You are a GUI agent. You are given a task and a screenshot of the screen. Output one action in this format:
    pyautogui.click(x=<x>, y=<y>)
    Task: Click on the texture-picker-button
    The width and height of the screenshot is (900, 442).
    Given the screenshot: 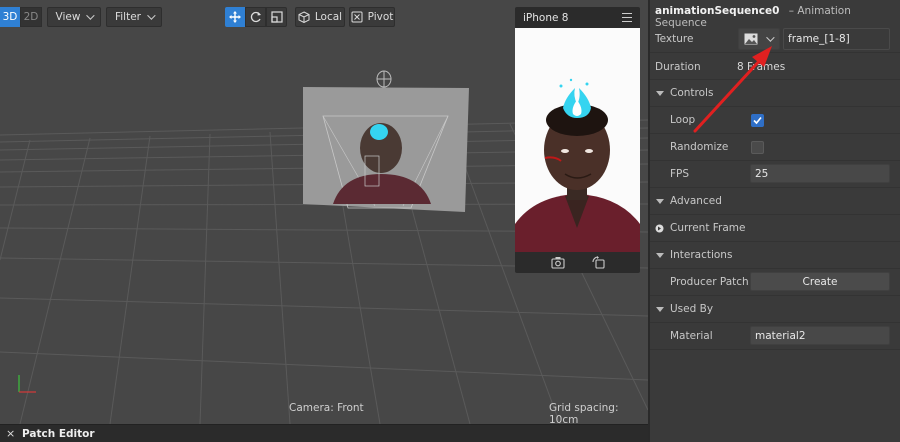 What is the action you would take?
    pyautogui.click(x=759, y=39)
    